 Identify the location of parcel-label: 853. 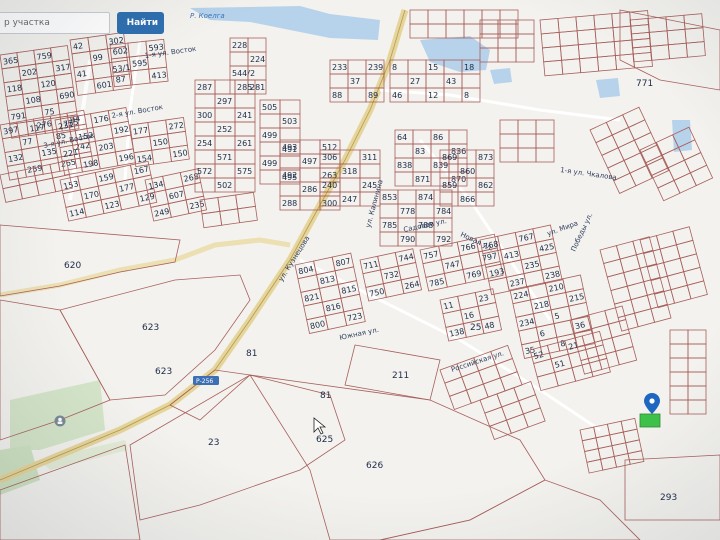
(389, 197).